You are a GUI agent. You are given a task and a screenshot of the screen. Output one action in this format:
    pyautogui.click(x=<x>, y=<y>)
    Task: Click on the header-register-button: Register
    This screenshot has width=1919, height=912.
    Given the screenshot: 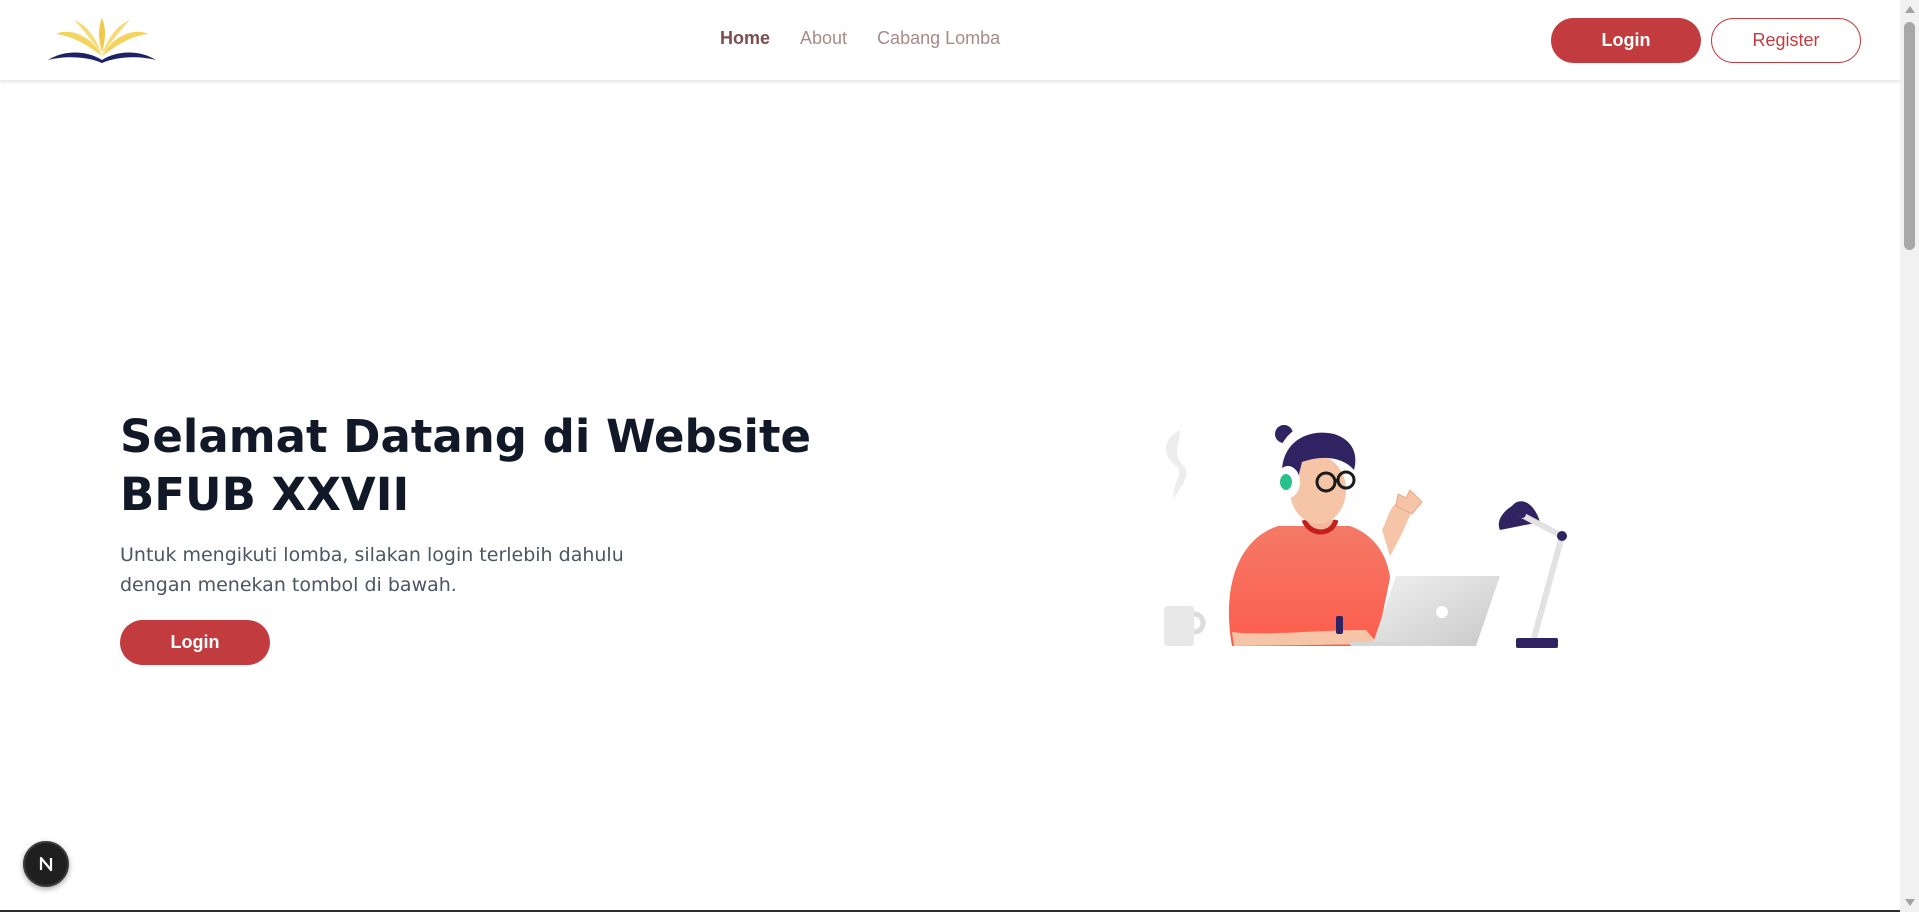 What is the action you would take?
    pyautogui.click(x=1786, y=40)
    